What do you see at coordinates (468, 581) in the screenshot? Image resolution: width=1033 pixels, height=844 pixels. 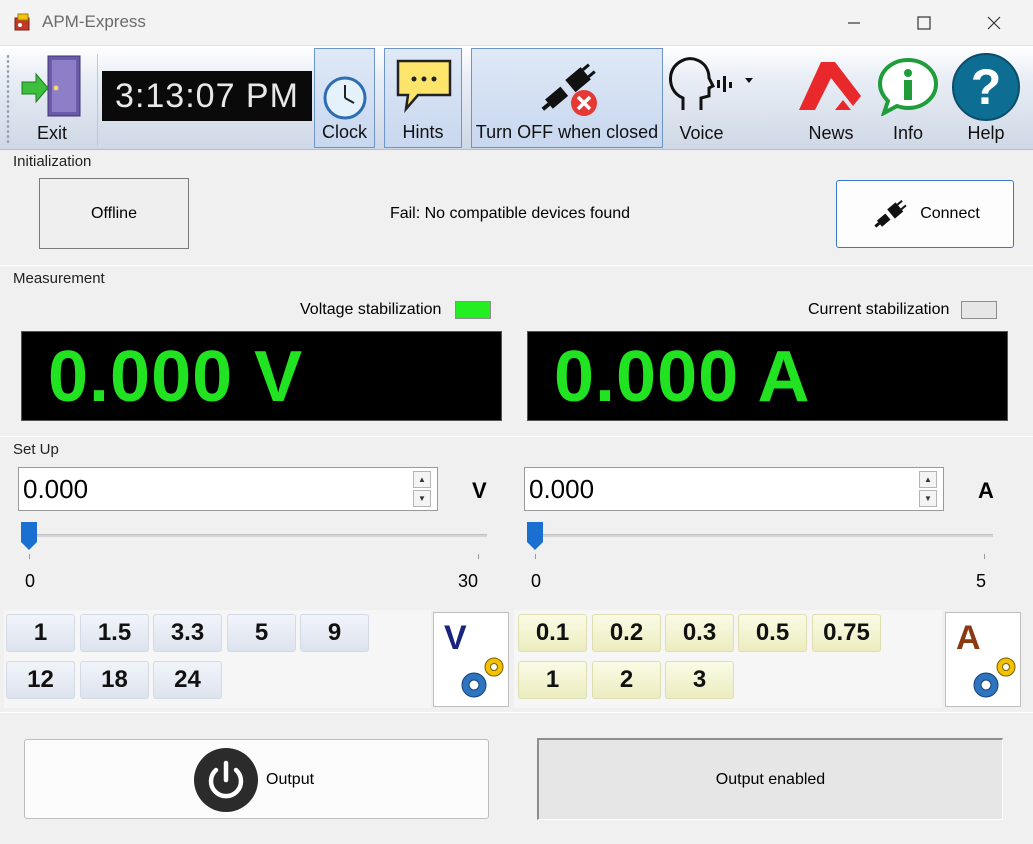 I see `voltage-max-label: 30` at bounding box center [468, 581].